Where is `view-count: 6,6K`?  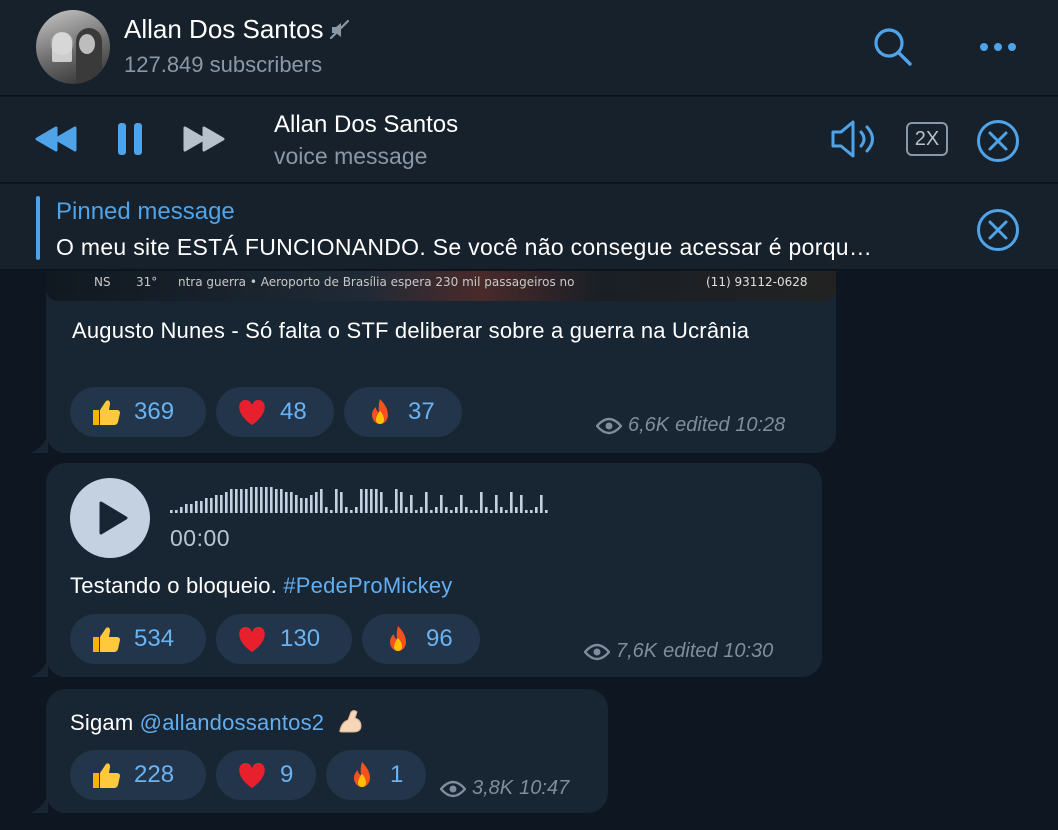
view-count: 6,6K is located at coordinates (649, 425).